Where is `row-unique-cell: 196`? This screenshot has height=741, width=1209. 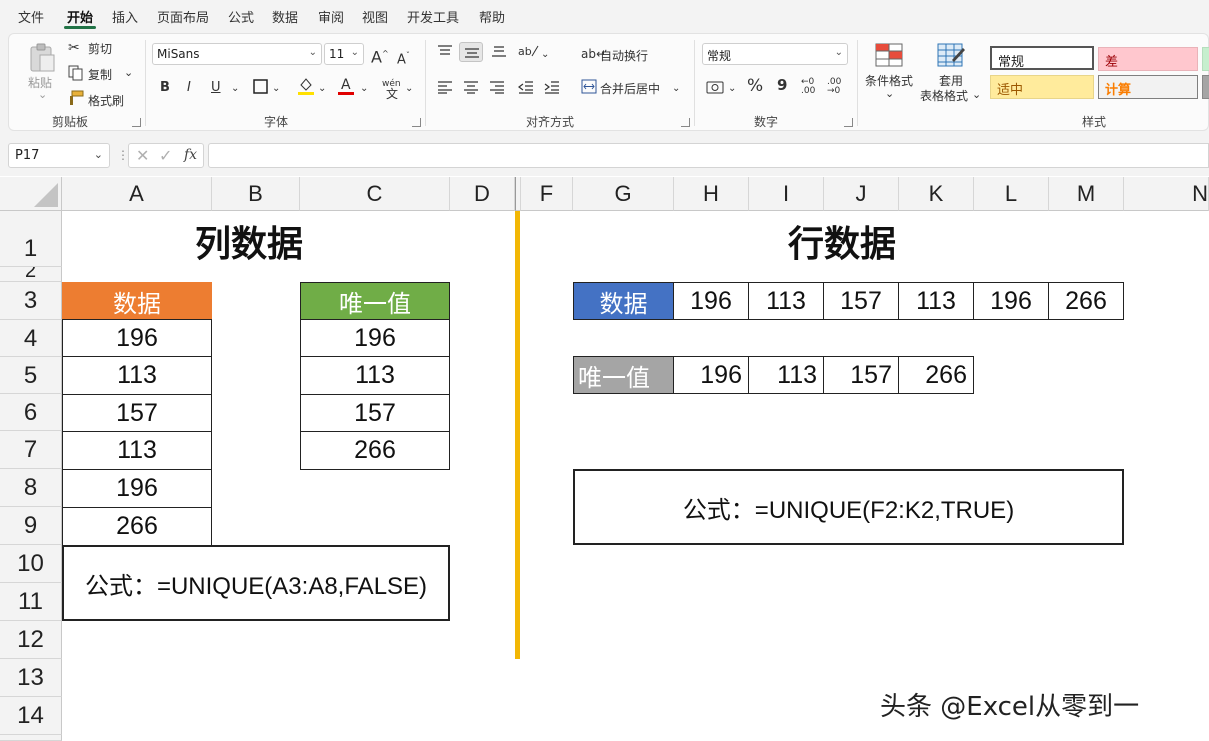
row-unique-cell: 196 is located at coordinates (711, 375).